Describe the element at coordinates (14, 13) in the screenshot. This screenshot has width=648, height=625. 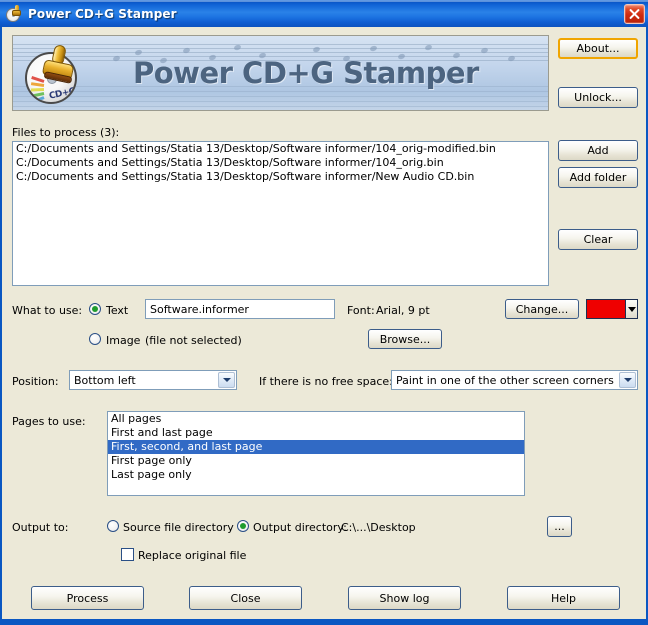
I see `app-icon` at that location.